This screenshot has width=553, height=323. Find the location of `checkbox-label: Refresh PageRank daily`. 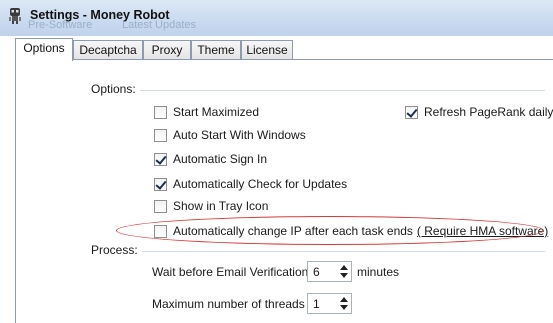

checkbox-label: Refresh PageRank daily is located at coordinates (488, 112).